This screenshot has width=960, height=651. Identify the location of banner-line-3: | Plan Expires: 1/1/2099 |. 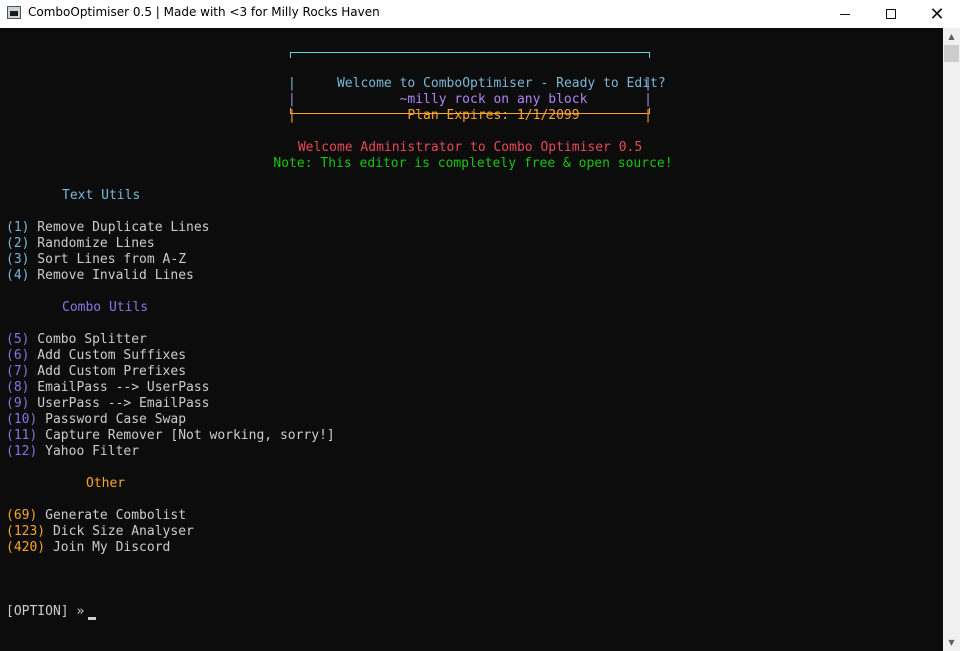
(470, 115).